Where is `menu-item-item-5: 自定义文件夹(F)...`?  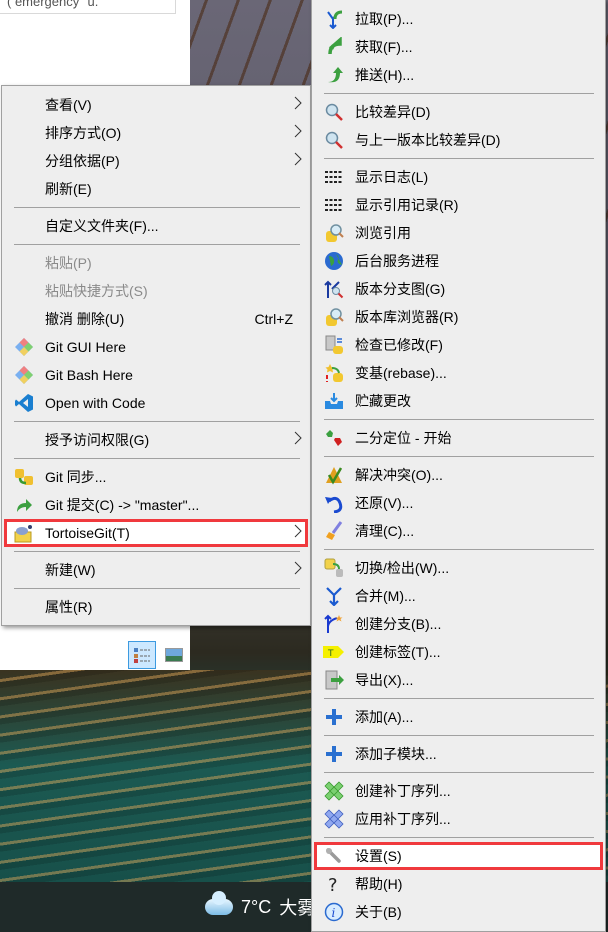
menu-item-item-5: 自定义文件夹(F)... is located at coordinates (156, 226).